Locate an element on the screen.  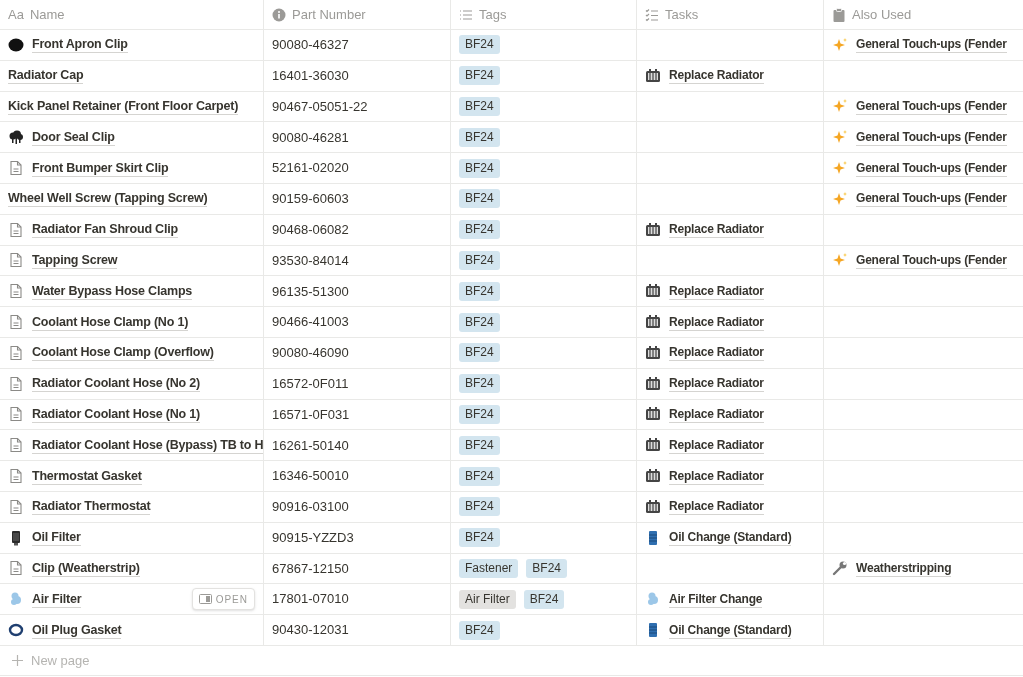
part-number: 16572-0F011 is located at coordinates (310, 383).